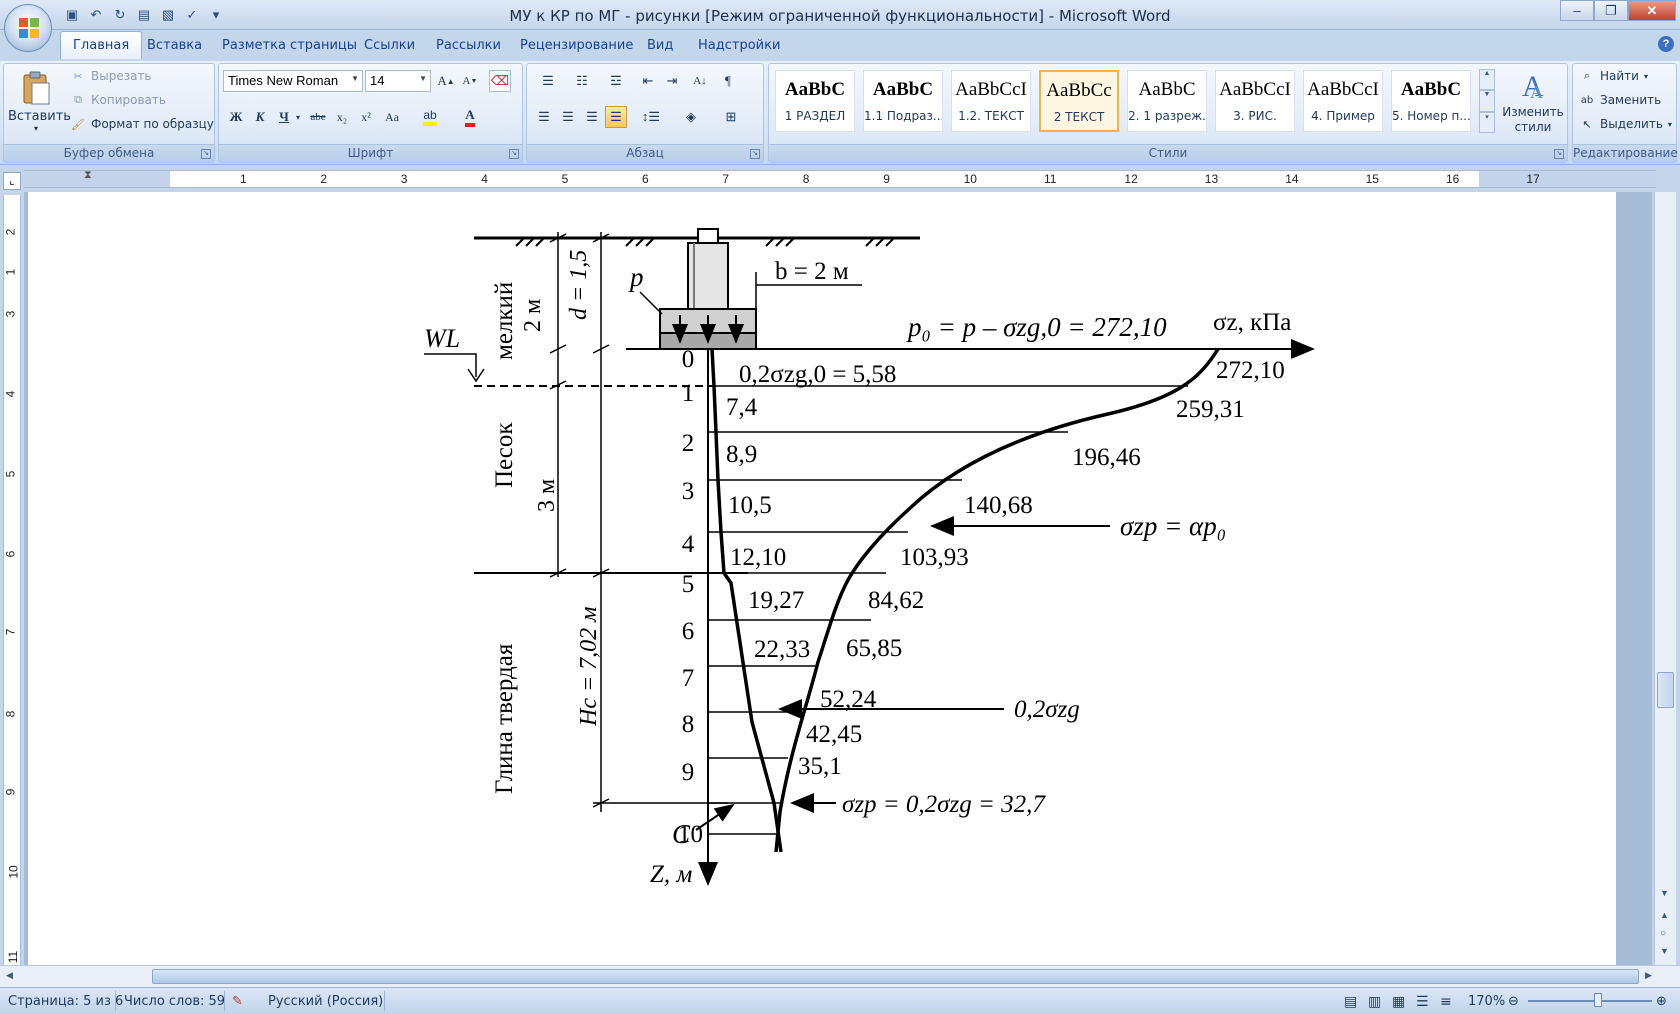 This screenshot has width=1680, height=1014. What do you see at coordinates (815, 101) in the screenshot?
I see `style-tile: AaBbC 1 РАЗДЕЛ` at bounding box center [815, 101].